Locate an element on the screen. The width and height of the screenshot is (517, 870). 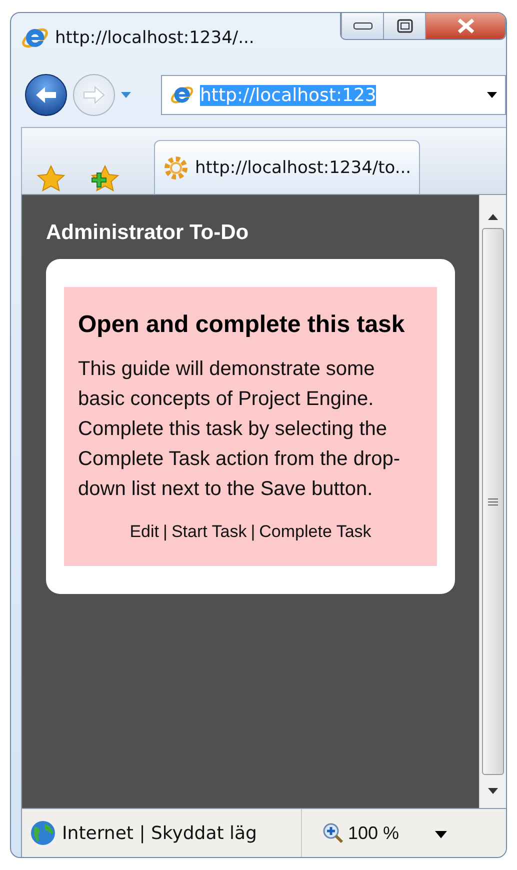
minimize-icon is located at coordinates (362, 26).